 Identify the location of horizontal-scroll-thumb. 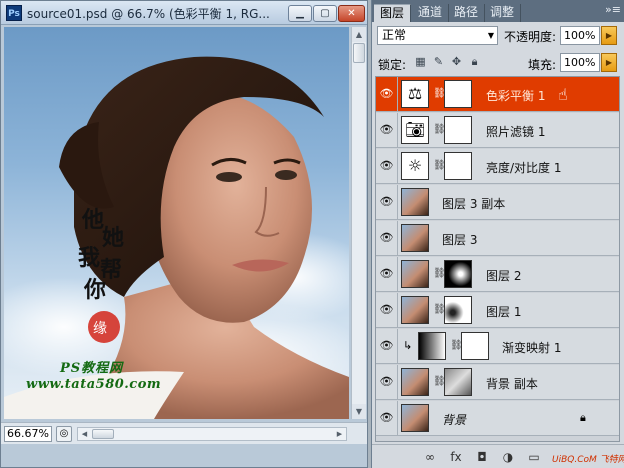
(103, 434).